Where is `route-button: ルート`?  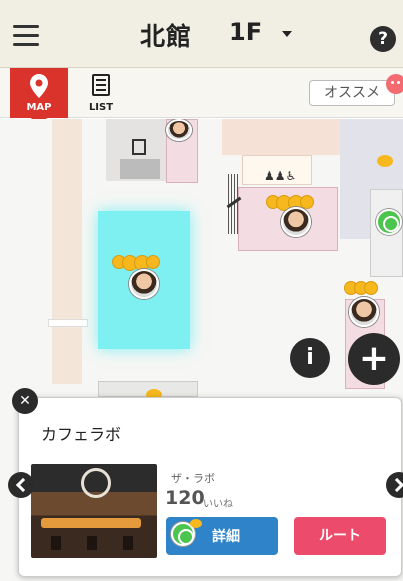
route-button: ルート is located at coordinates (340, 536).